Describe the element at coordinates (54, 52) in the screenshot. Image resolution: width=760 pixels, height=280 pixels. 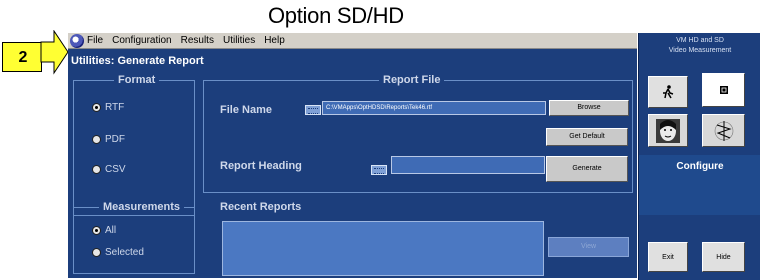
I see `callout-arrow-icon` at that location.